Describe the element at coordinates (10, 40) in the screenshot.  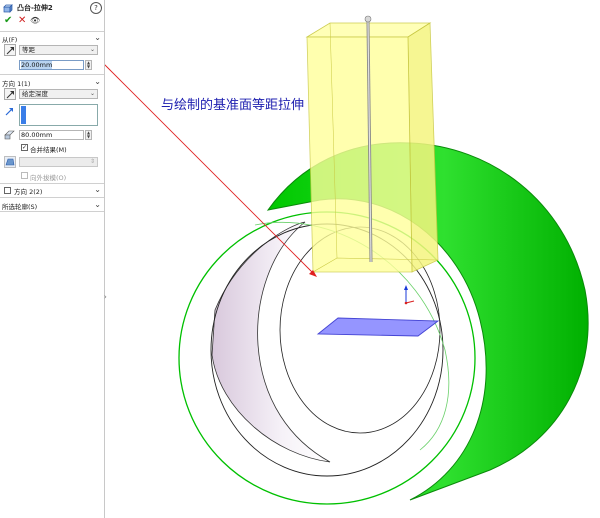
I see `from-section-label: 从(F)` at that location.